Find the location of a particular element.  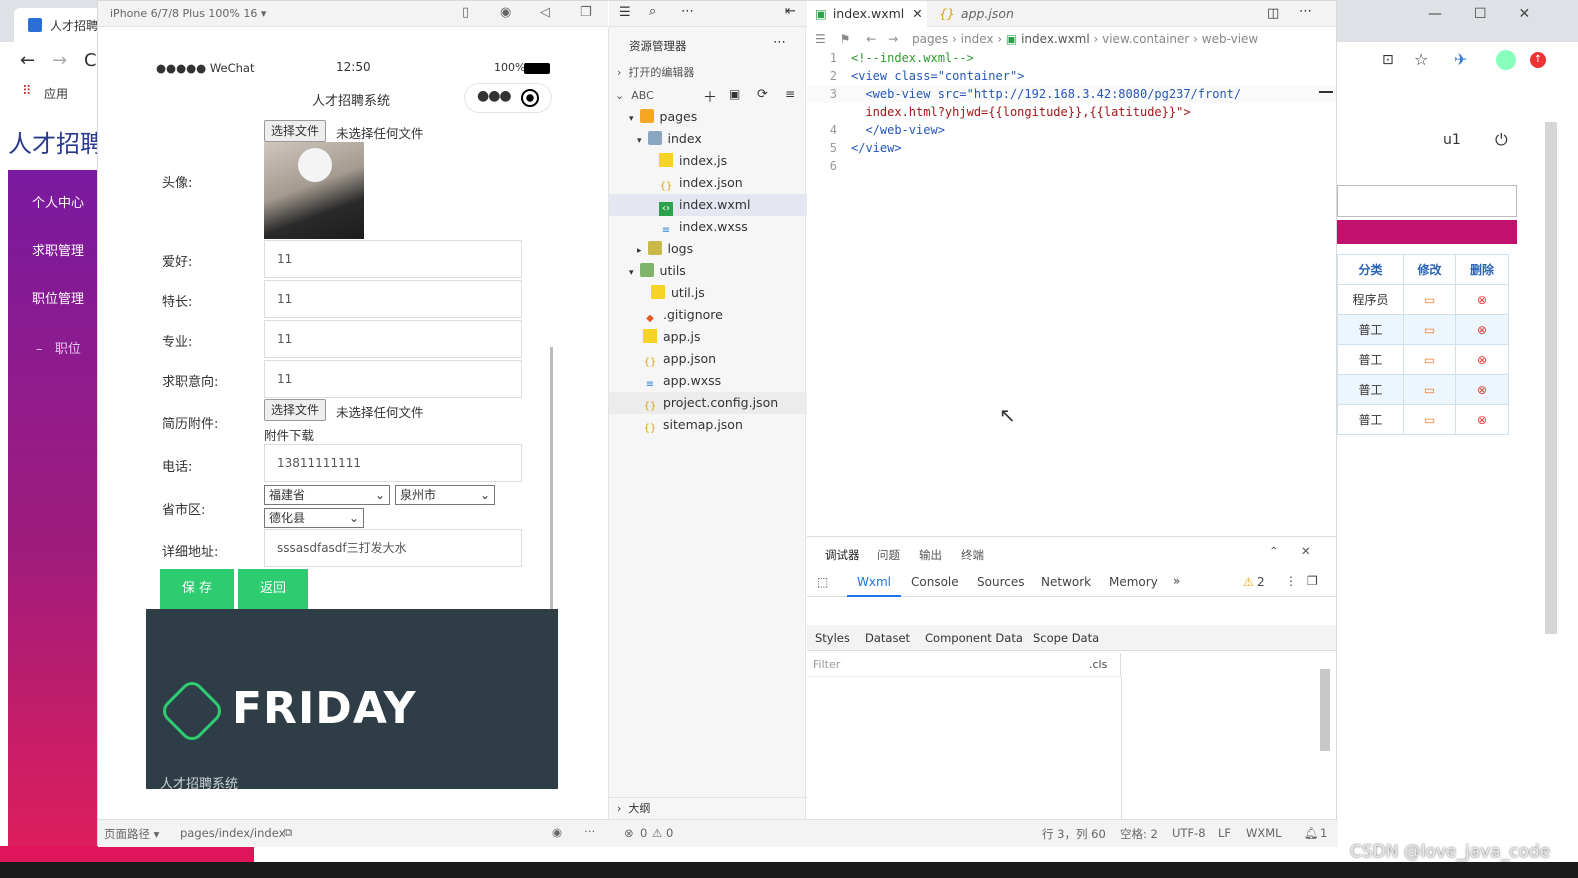

tree-item: ▾ pages is located at coordinates (708, 117).